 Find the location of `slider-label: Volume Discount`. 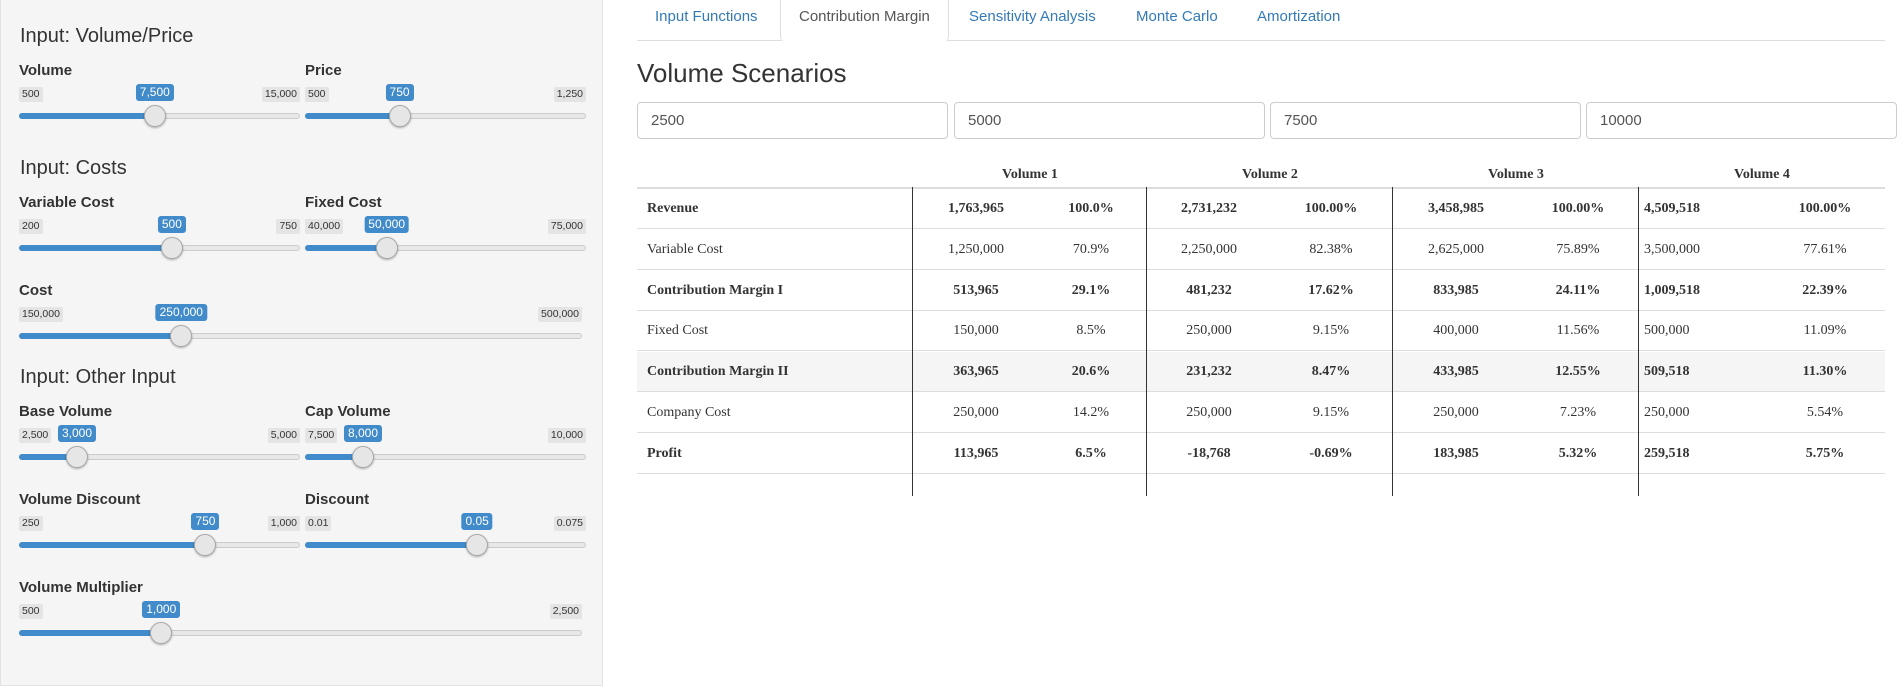

slider-label: Volume Discount is located at coordinates (80, 499).